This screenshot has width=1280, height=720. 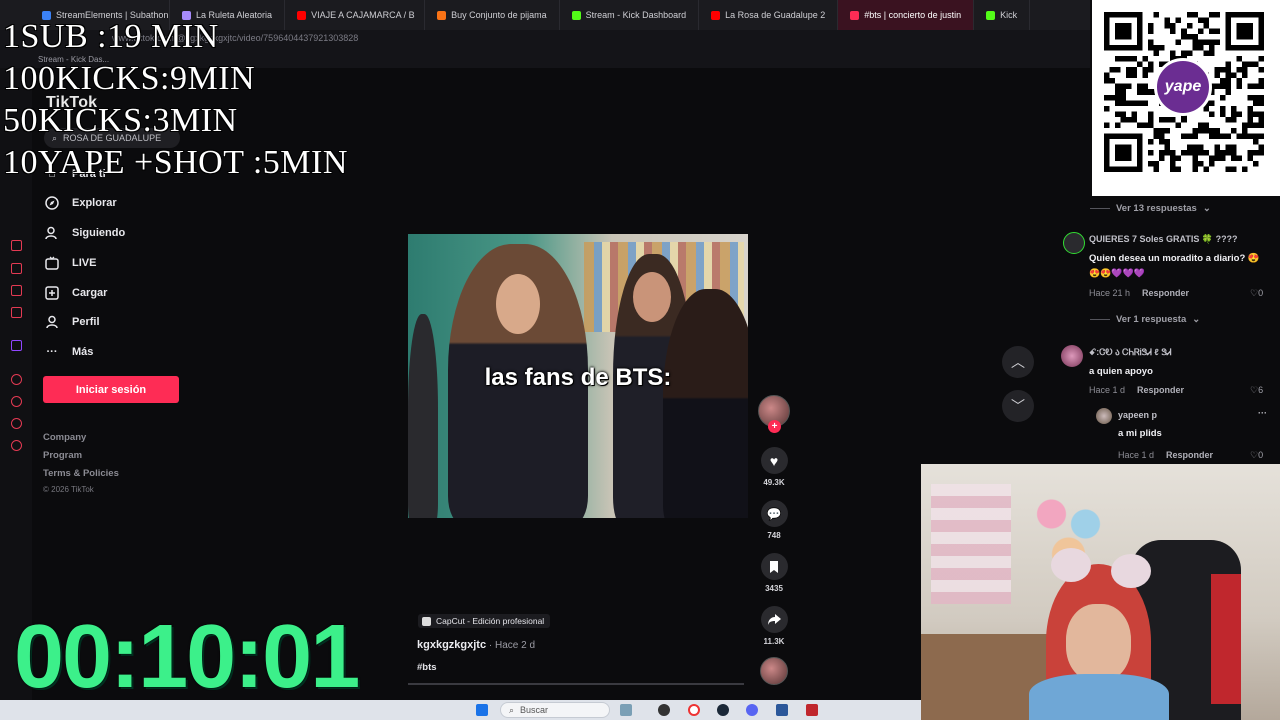 What do you see at coordinates (1151, 319) in the screenshot?
I see `view-replies-label: Ver 1 respuesta` at bounding box center [1151, 319].